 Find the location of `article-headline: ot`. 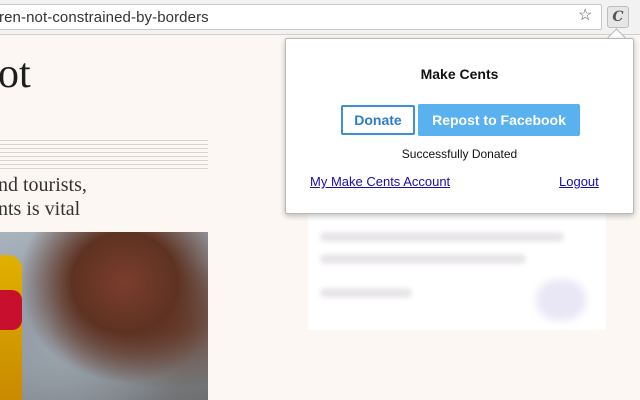

article-headline: ot is located at coordinates (15, 74).